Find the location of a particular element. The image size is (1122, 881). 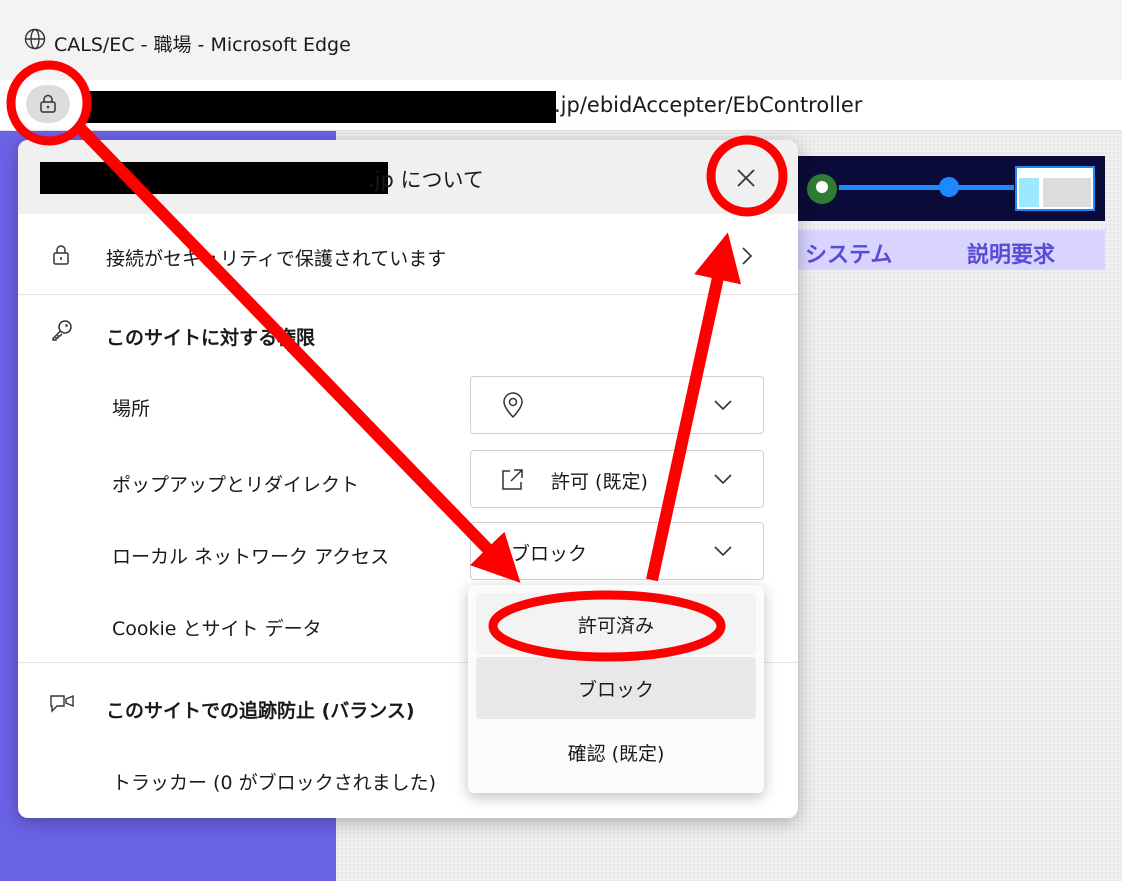

permission-local-network-label: ローカル ネットワーク アクセス is located at coordinates (251, 557).